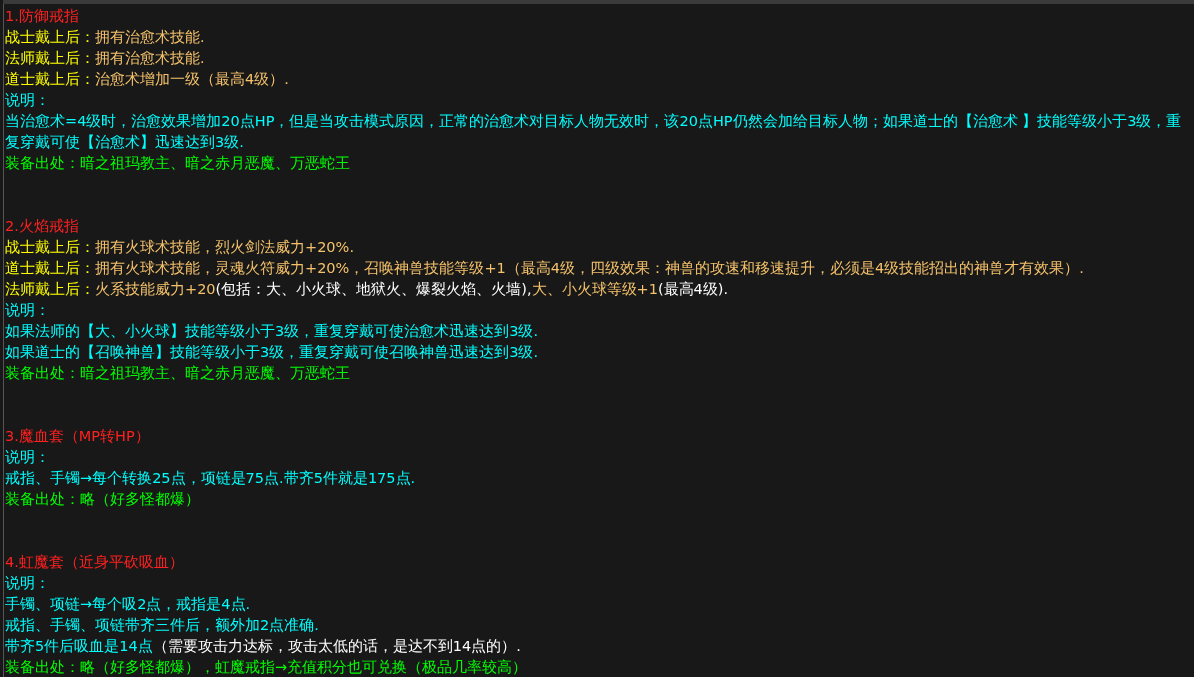 Image resolution: width=1194 pixels, height=677 pixels. Describe the element at coordinates (266, 667) in the screenshot. I see `line-text: 装备出处：略（好多怪都爆），虹魔戒指→充值积分也可兑换（极品几率较高）` at that location.